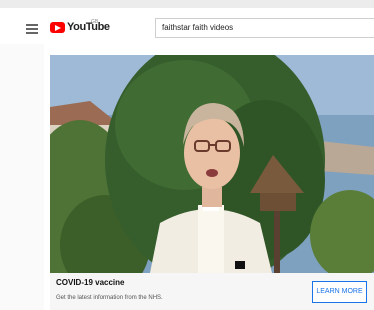 Image resolution: width=374 pixels, height=310 pixels. What do you see at coordinates (32, 29) in the screenshot?
I see `hamburger-menu-icon` at bounding box center [32, 29].